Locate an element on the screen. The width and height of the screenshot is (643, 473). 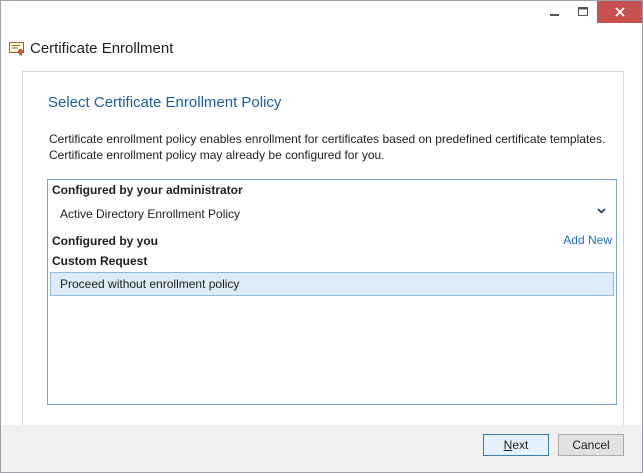
add-new-link: Add New is located at coordinates (587, 240).